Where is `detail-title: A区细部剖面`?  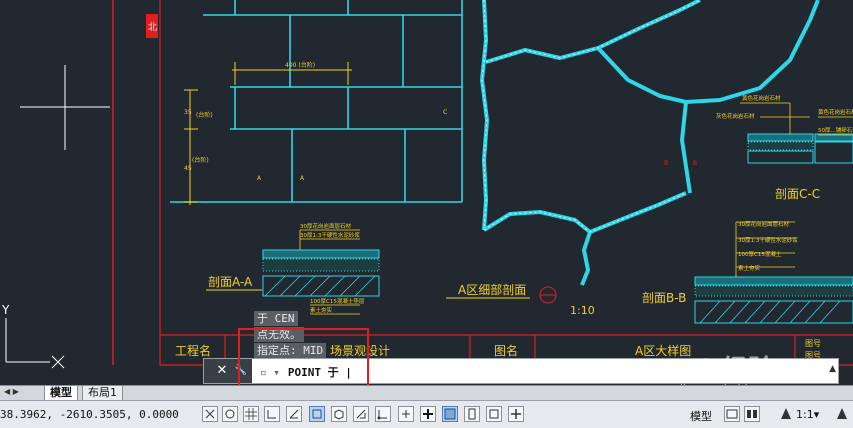
detail-title: A区细部剖面 is located at coordinates (492, 289).